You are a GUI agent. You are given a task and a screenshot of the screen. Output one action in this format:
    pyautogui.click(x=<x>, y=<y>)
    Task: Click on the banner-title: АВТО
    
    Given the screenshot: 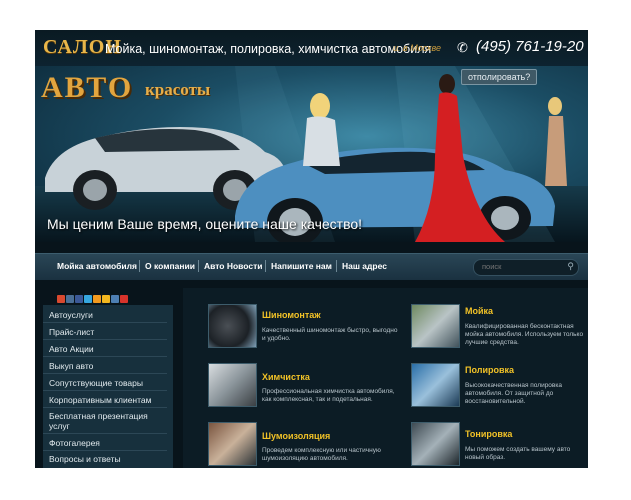 What is the action you would take?
    pyautogui.click(x=87, y=87)
    